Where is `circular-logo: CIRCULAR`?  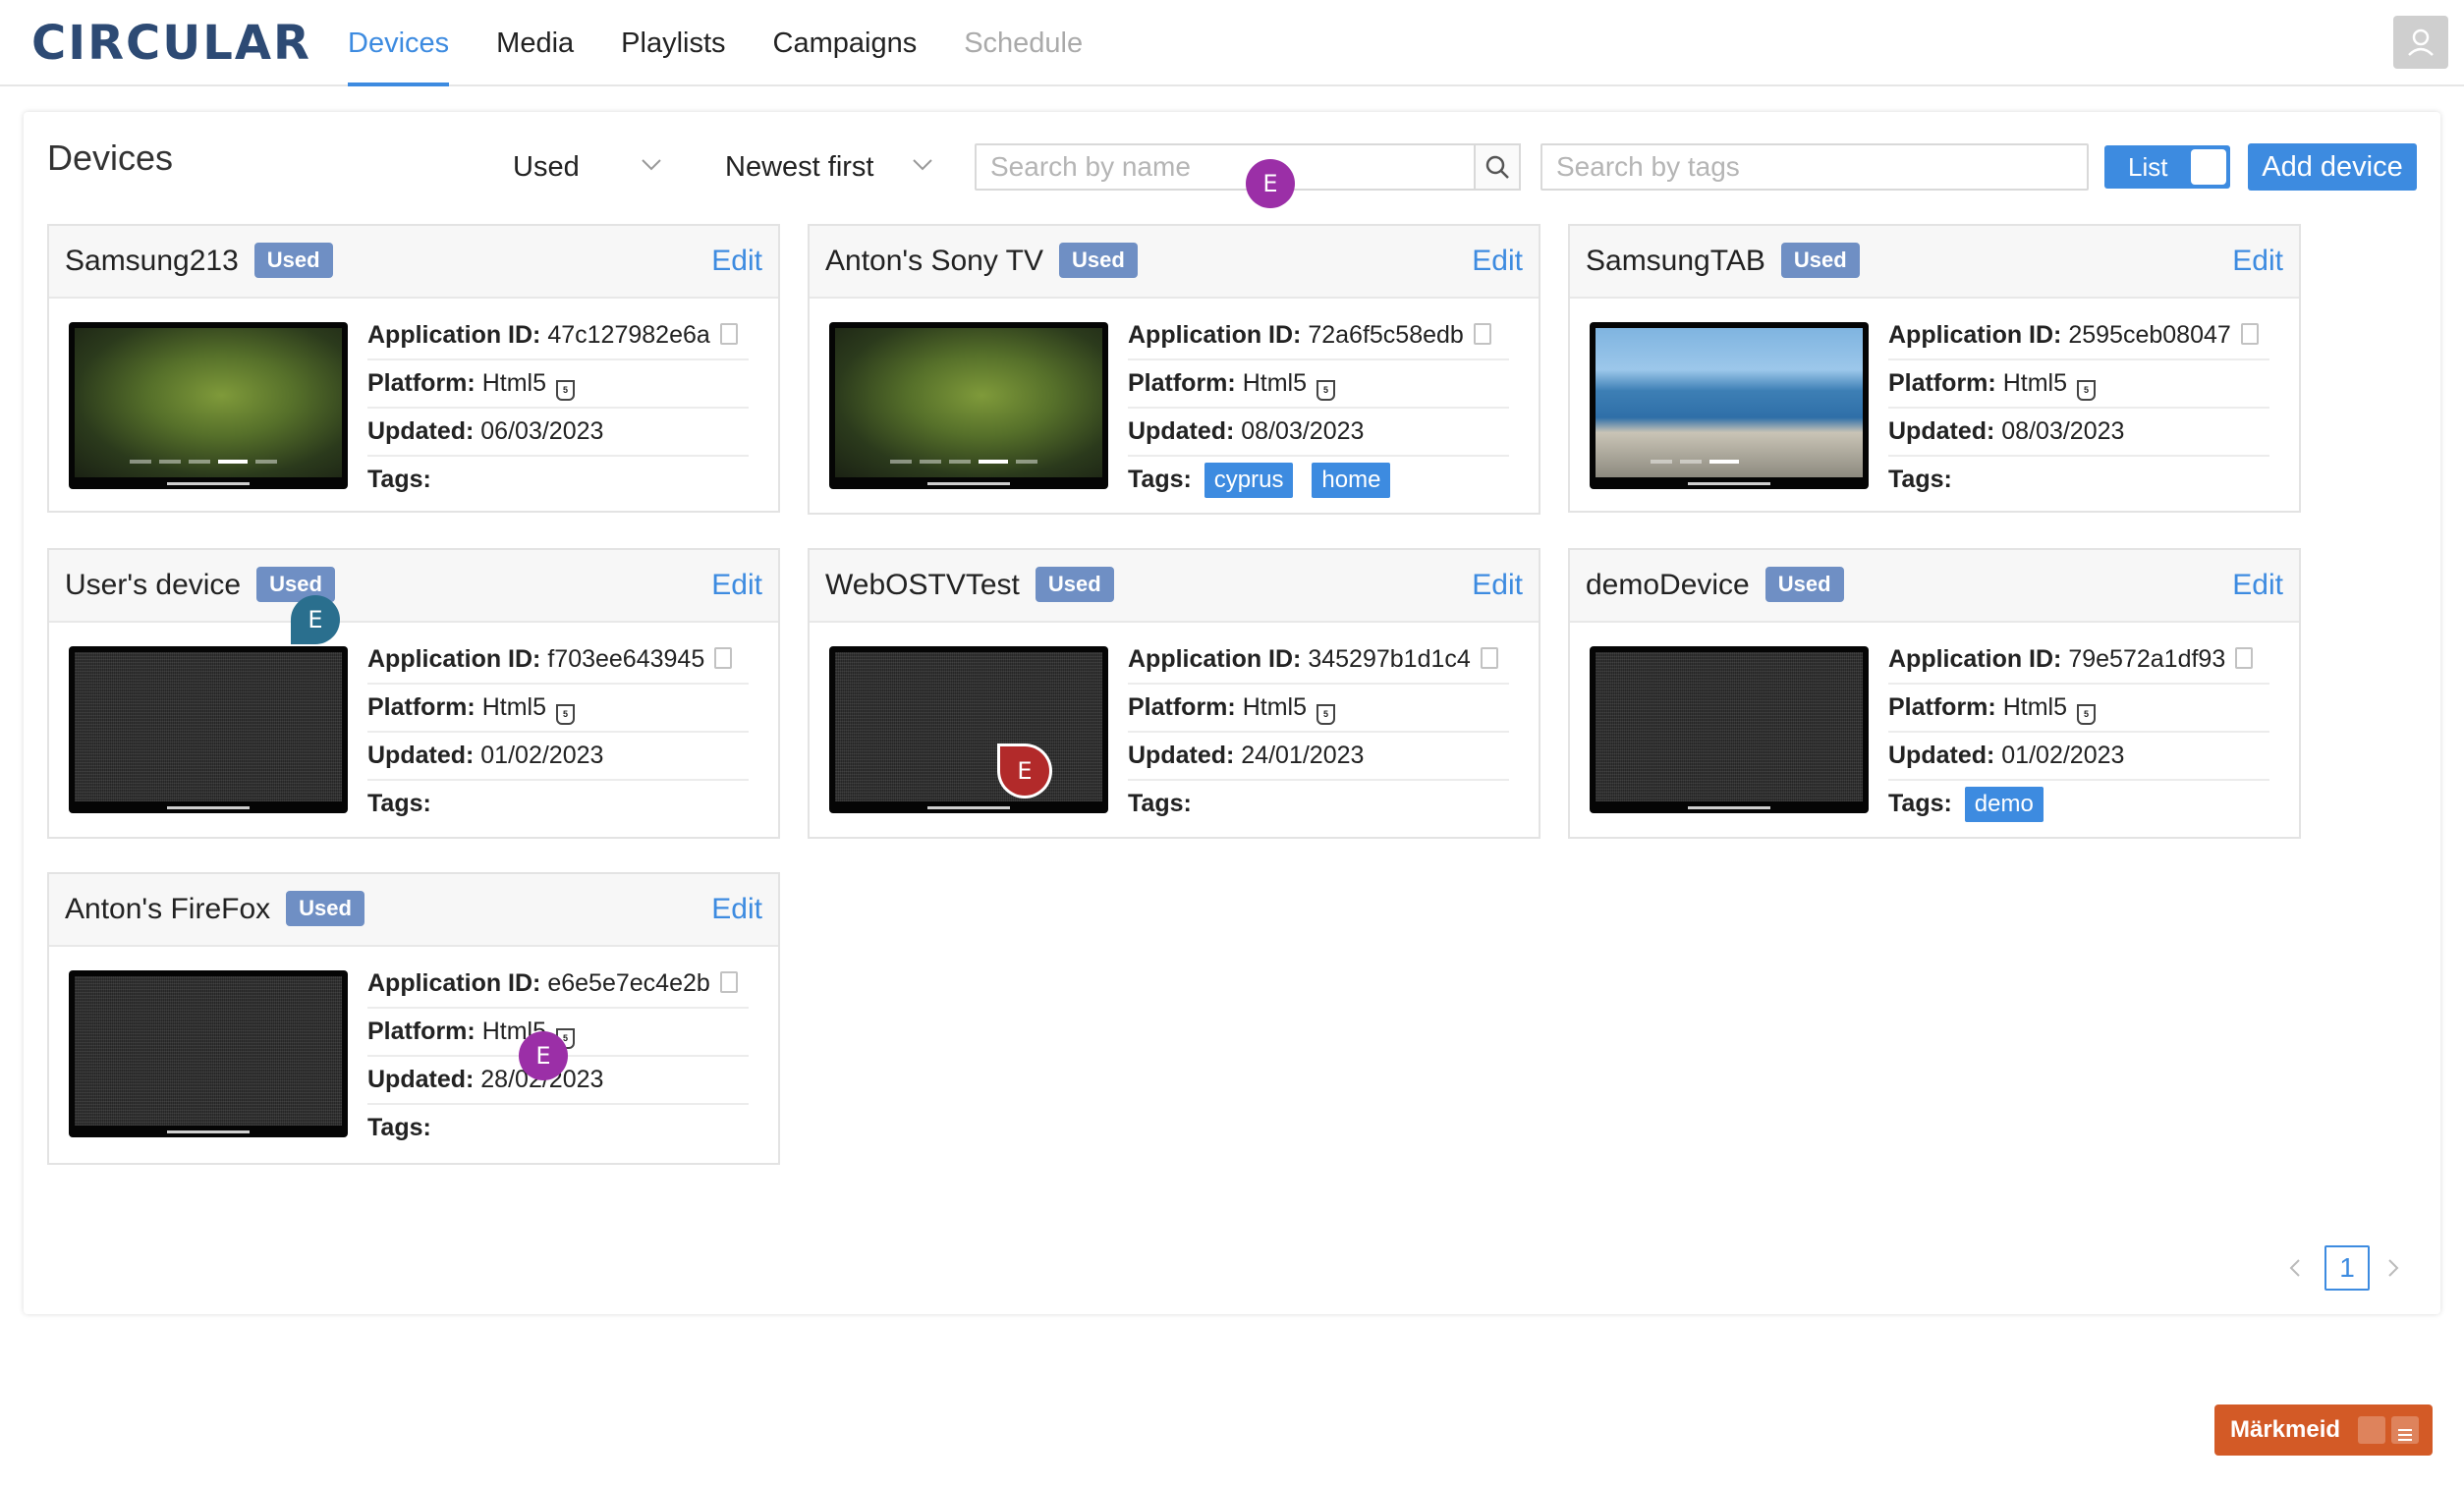 circular-logo: CIRCULAR is located at coordinates (171, 43).